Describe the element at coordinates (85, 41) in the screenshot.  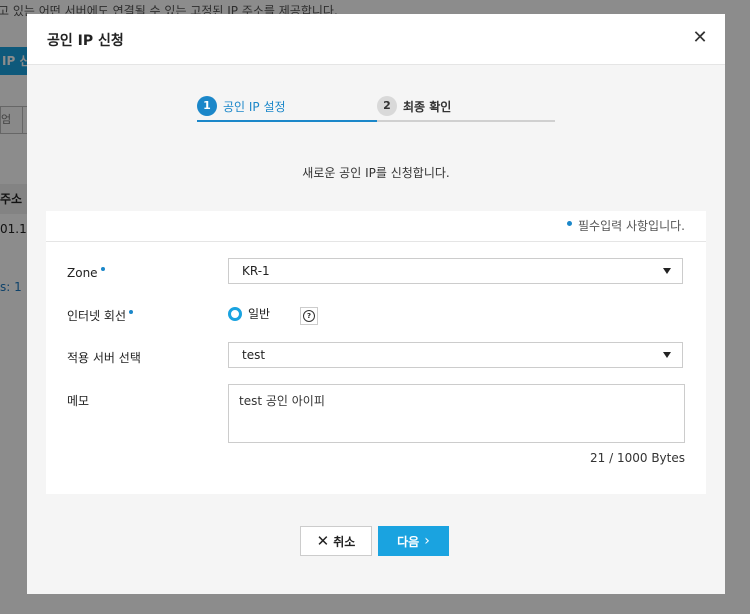
I see `dialog-title: 공인 IP 신청` at that location.